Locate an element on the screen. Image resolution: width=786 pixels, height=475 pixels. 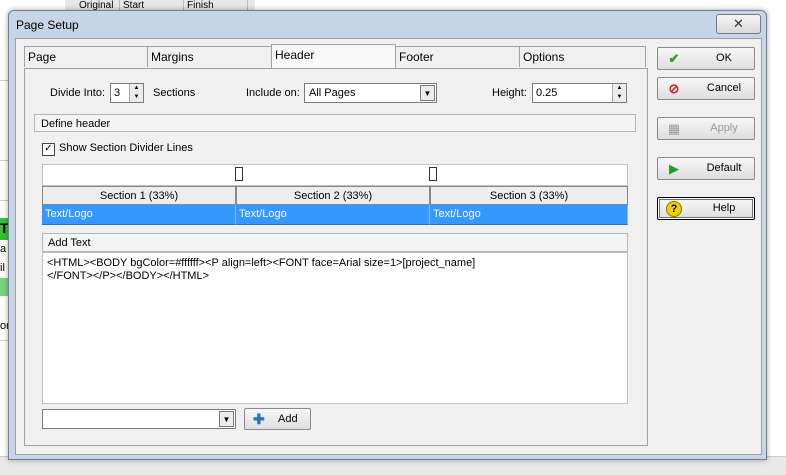
add-button: ✚ Add is located at coordinates (277, 419).